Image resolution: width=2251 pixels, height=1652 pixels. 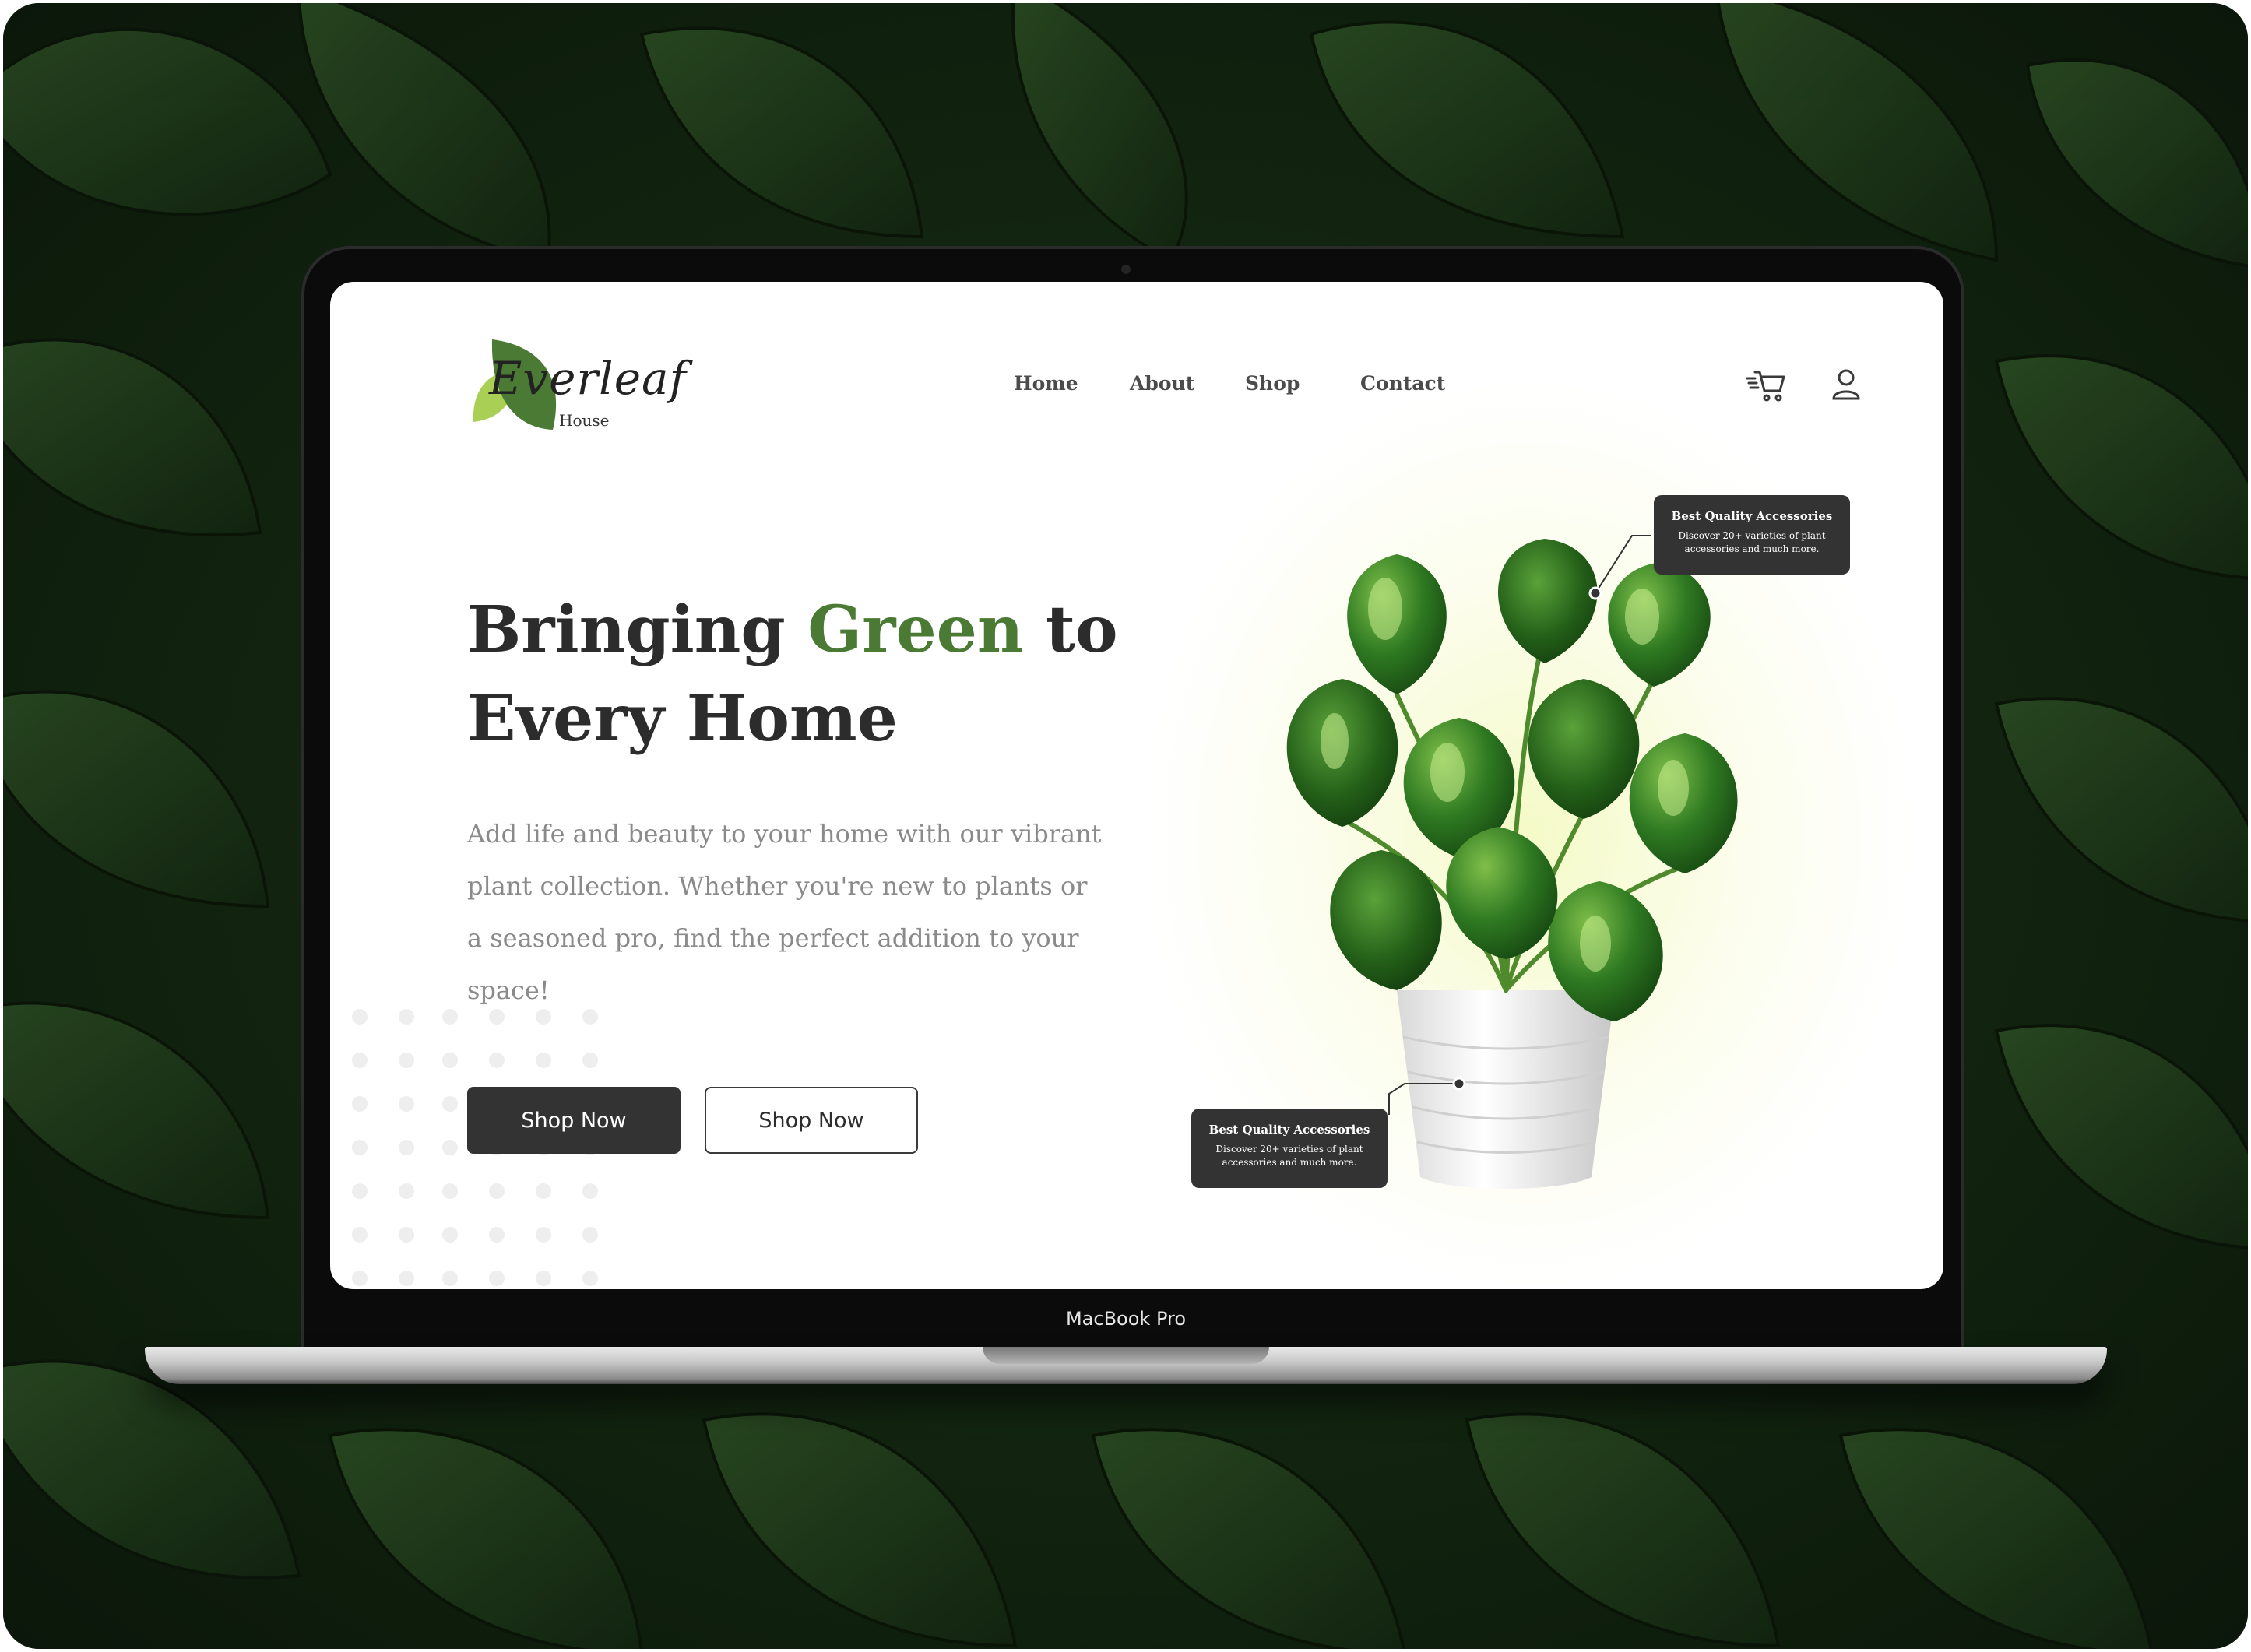 I want to click on hero-title-pre: Bringing, so click(x=637, y=629).